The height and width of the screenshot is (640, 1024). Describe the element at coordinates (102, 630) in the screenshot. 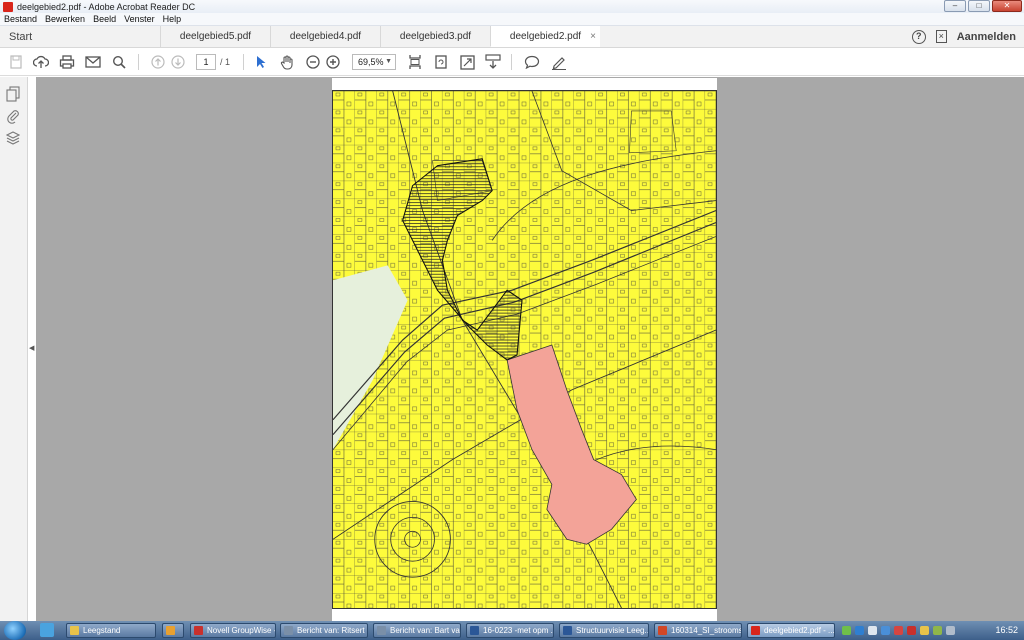

I see `taskbar-item-label: Leegstand` at that location.